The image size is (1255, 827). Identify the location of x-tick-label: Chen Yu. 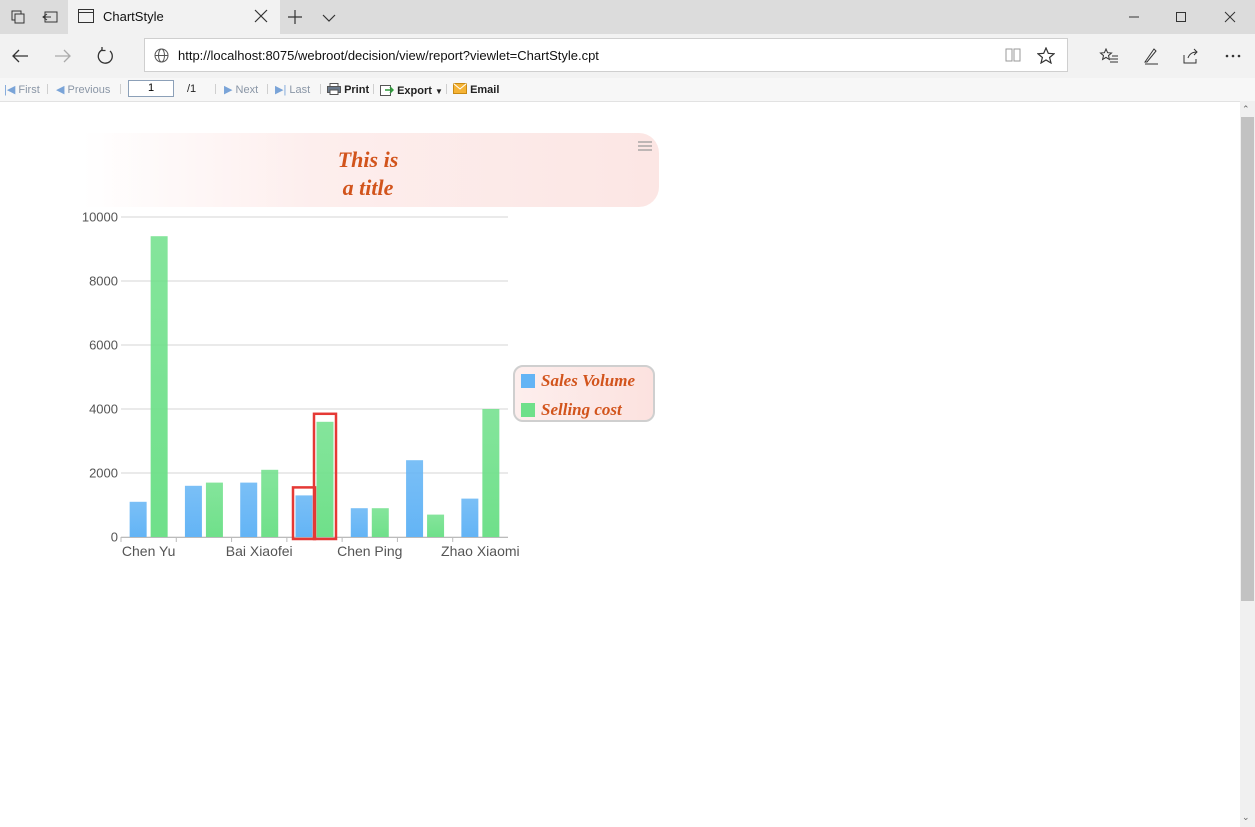
(148, 551).